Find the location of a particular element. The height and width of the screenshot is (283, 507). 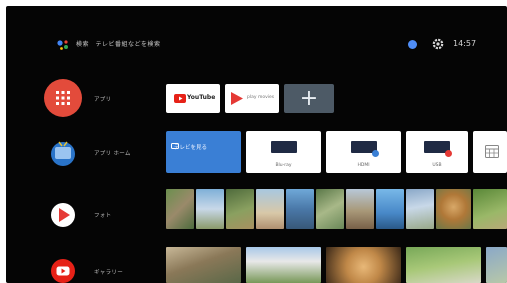

input-label-usb: USB is located at coordinates (437, 165).